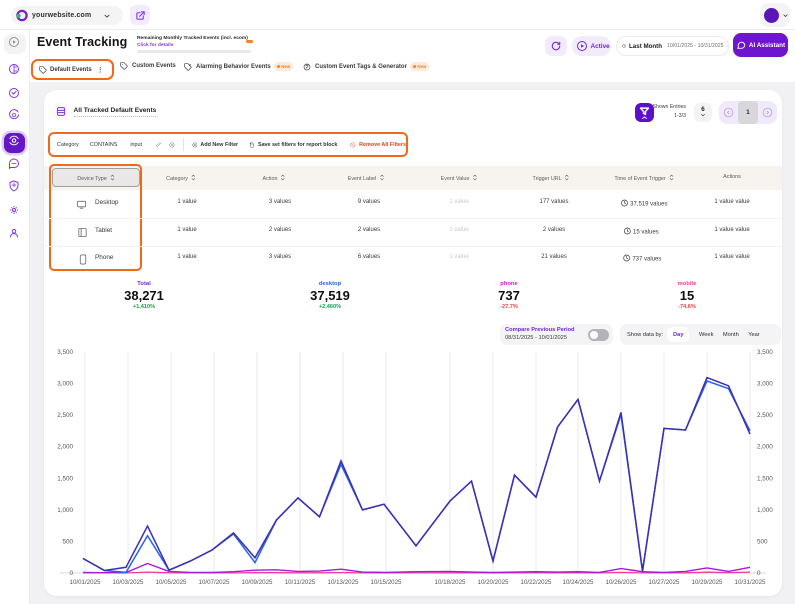 The height and width of the screenshot is (604, 795). Describe the element at coordinates (708, 582) in the screenshot. I see `svg-text: 10/29/2025` at that location.